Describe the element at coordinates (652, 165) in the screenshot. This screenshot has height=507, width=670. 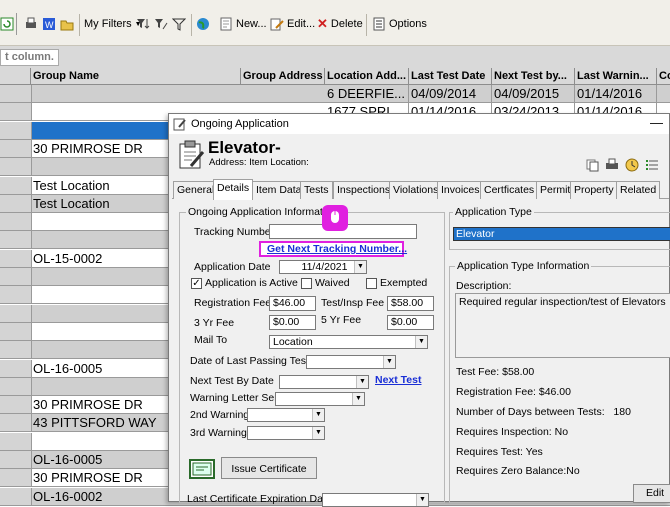
I see `list-icon` at that location.